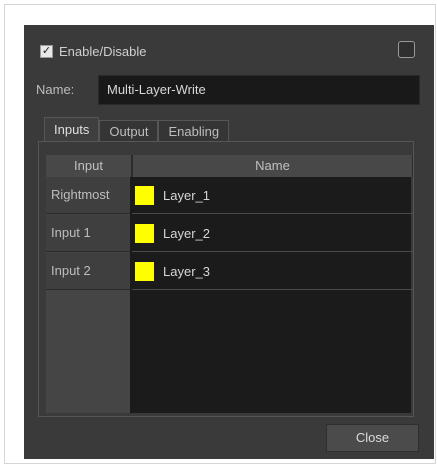 Image resolution: width=437 pixels, height=466 pixels. What do you see at coordinates (103, 51) in the screenshot?
I see `enable-label: Enable/Disable` at bounding box center [103, 51].